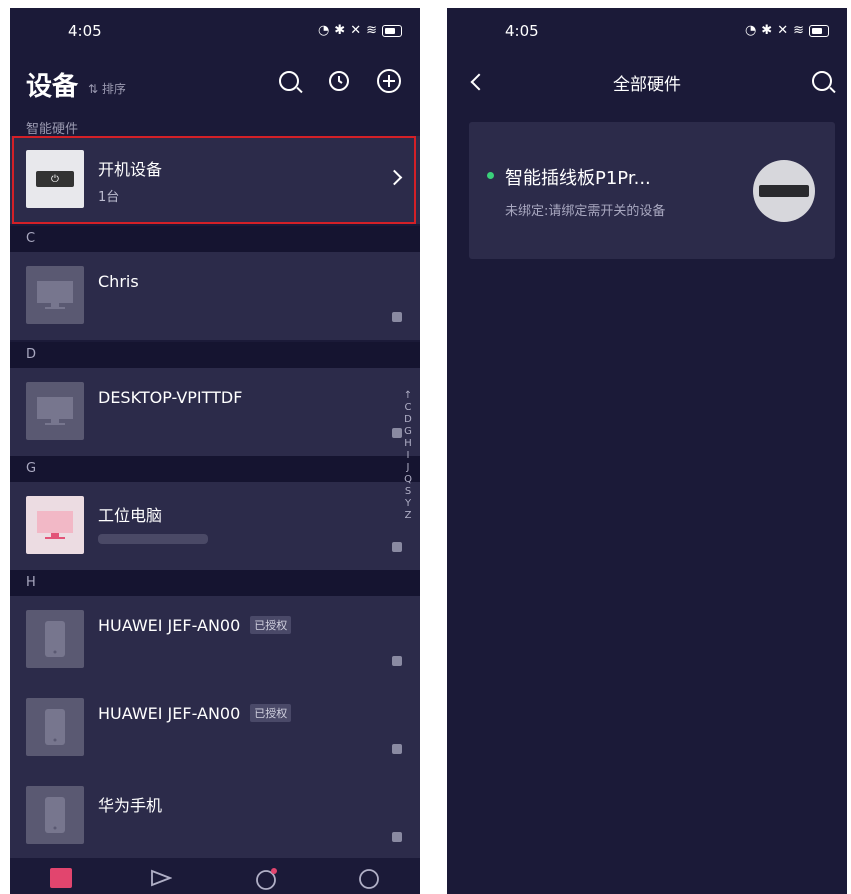 The width and height of the screenshot is (851, 894). Describe the element at coordinates (490, 175) in the screenshot. I see `online-status-dot` at that location.